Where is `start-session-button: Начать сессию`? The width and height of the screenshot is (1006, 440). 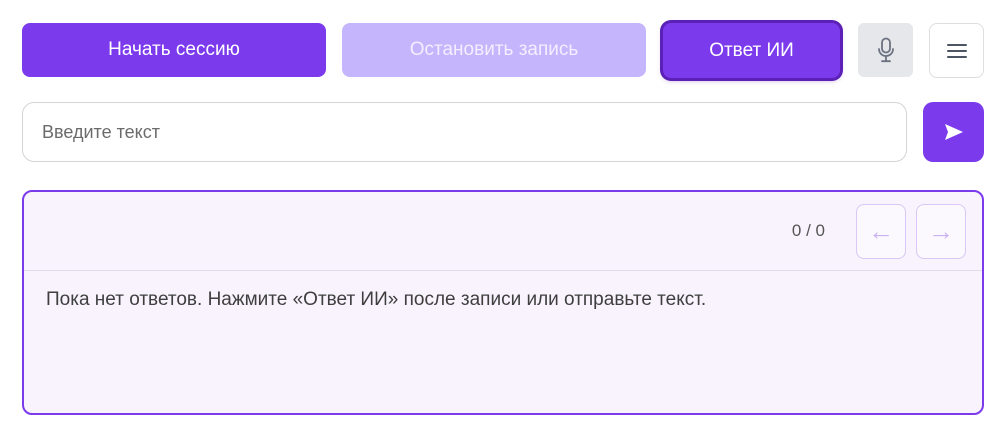
start-session-button: Начать сессию is located at coordinates (174, 50).